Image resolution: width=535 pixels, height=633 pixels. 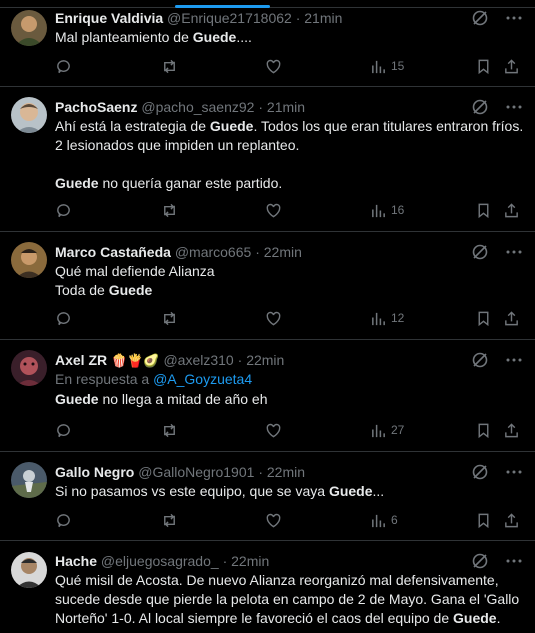 What do you see at coordinates (387, 210) in the screenshot?
I see `views-button: 16` at bounding box center [387, 210].